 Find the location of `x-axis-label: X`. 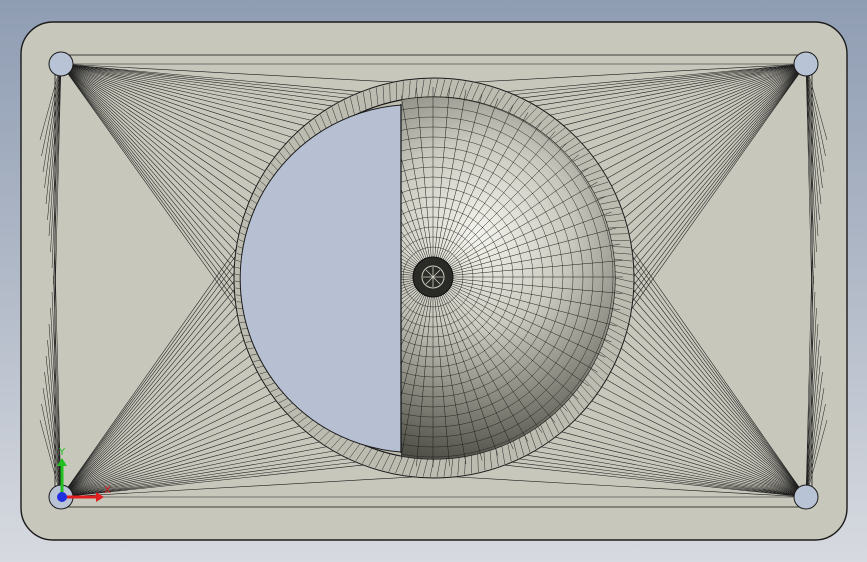

x-axis-label: X is located at coordinates (107, 490).